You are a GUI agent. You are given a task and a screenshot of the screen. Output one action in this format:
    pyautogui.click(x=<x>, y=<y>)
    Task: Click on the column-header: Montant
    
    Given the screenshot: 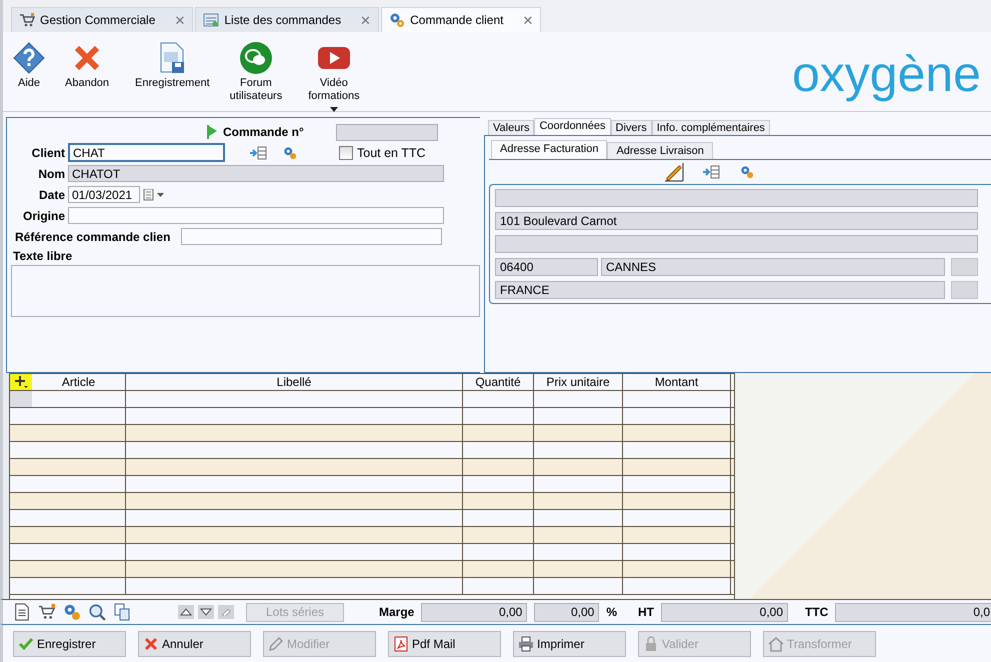 What is the action you would take?
    pyautogui.click(x=677, y=382)
    